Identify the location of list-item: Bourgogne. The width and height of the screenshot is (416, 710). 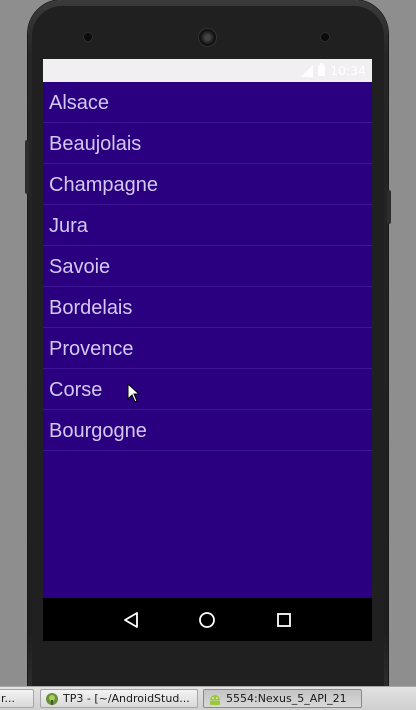
(207, 430).